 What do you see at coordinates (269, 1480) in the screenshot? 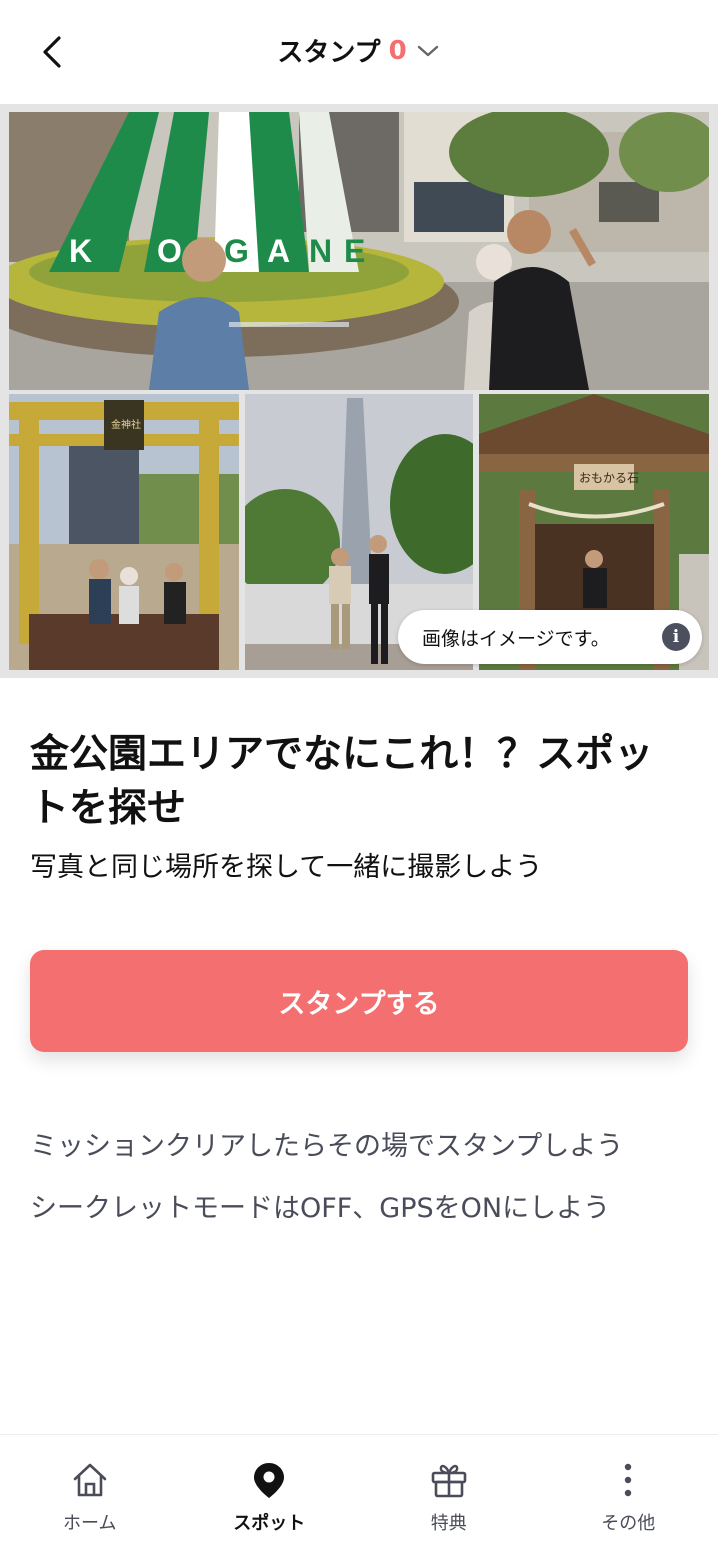
I see `map-pin-icon` at bounding box center [269, 1480].